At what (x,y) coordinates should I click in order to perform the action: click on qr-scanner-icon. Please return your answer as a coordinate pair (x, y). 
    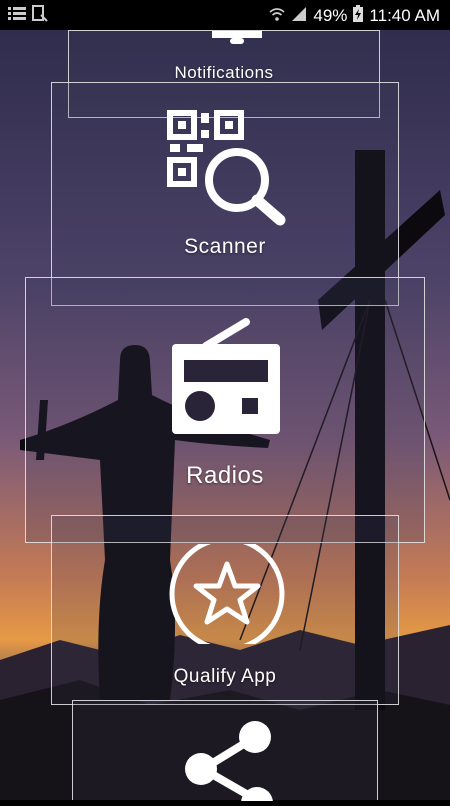
    Looking at the image, I should click on (227, 170).